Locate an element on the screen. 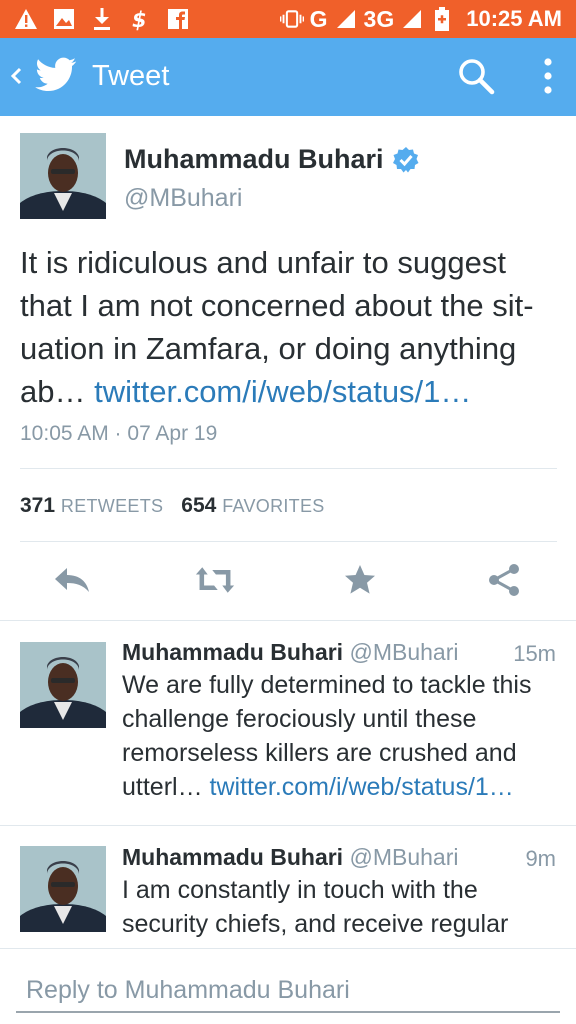 The image size is (576, 1024). favorites-label: FAVORITES is located at coordinates (273, 506).